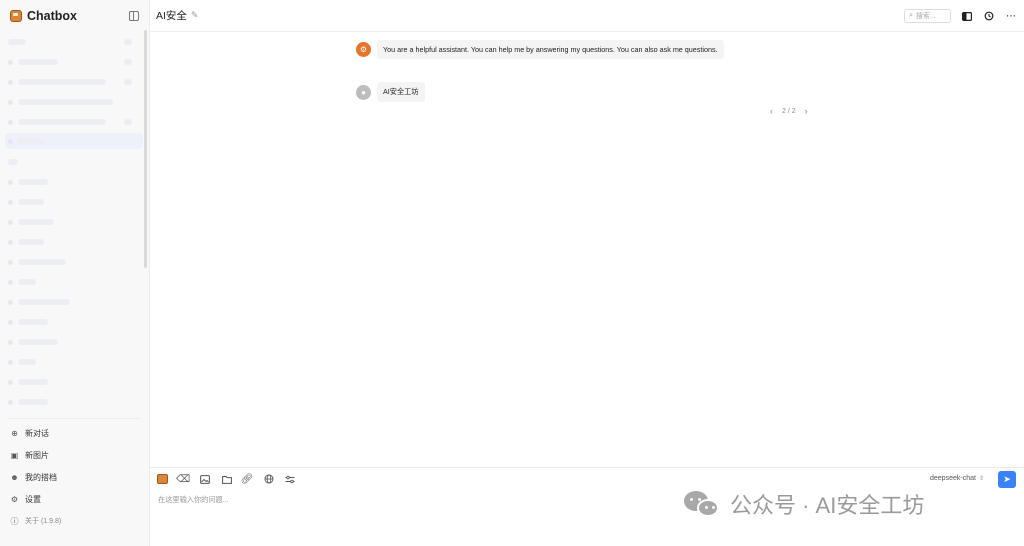  Describe the element at coordinates (16, 16) in the screenshot. I see `chatbox-logo-icon` at that location.